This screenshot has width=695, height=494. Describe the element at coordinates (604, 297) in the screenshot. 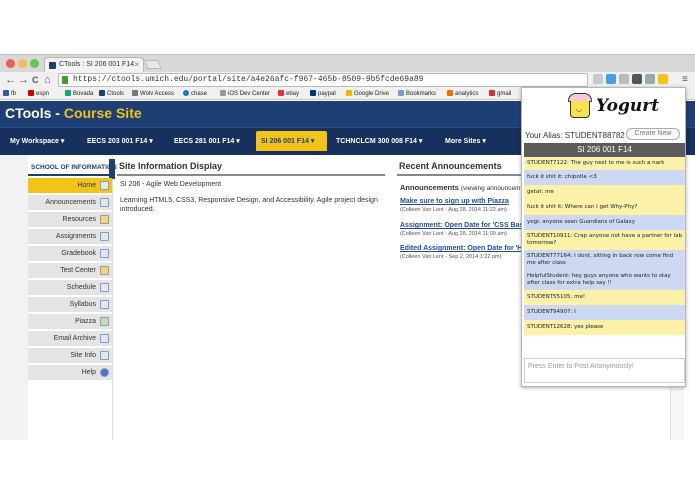

I see `chat-message: STUDENT55105: me!` at that location.